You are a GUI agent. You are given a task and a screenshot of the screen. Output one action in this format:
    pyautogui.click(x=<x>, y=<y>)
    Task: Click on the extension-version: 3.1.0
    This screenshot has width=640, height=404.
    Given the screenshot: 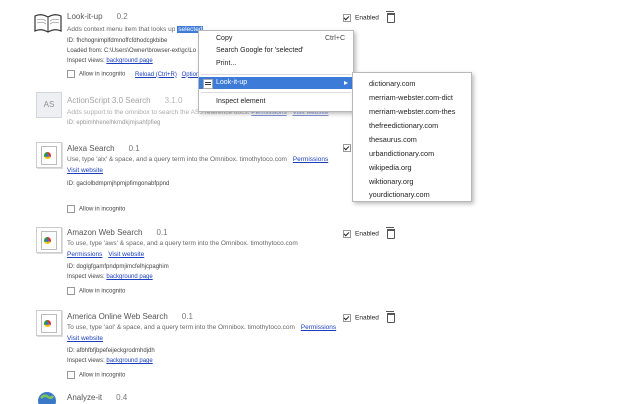 What is the action you would take?
    pyautogui.click(x=173, y=100)
    